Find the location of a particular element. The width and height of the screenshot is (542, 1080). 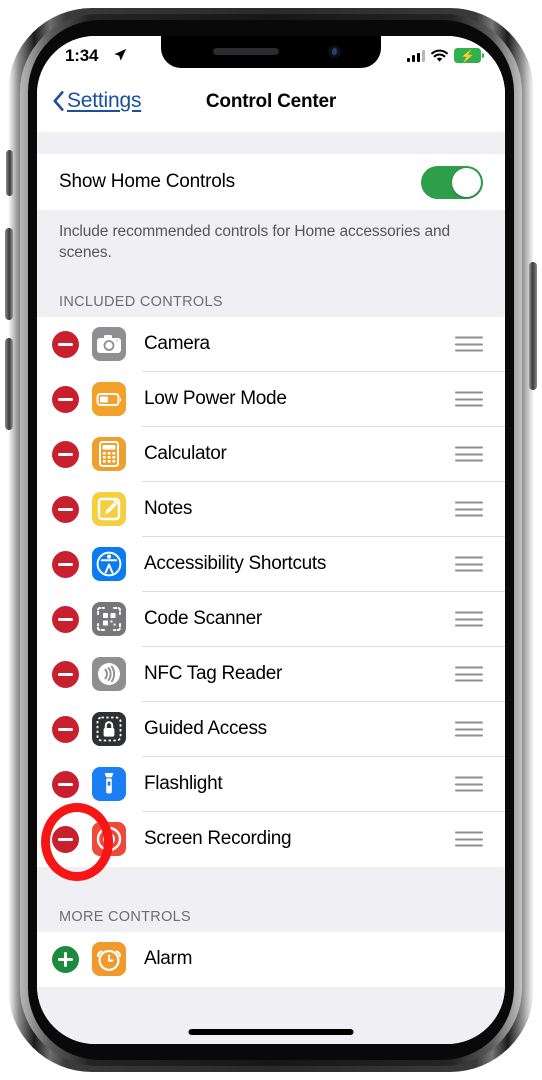

record-circle-icon is located at coordinates (109, 839).